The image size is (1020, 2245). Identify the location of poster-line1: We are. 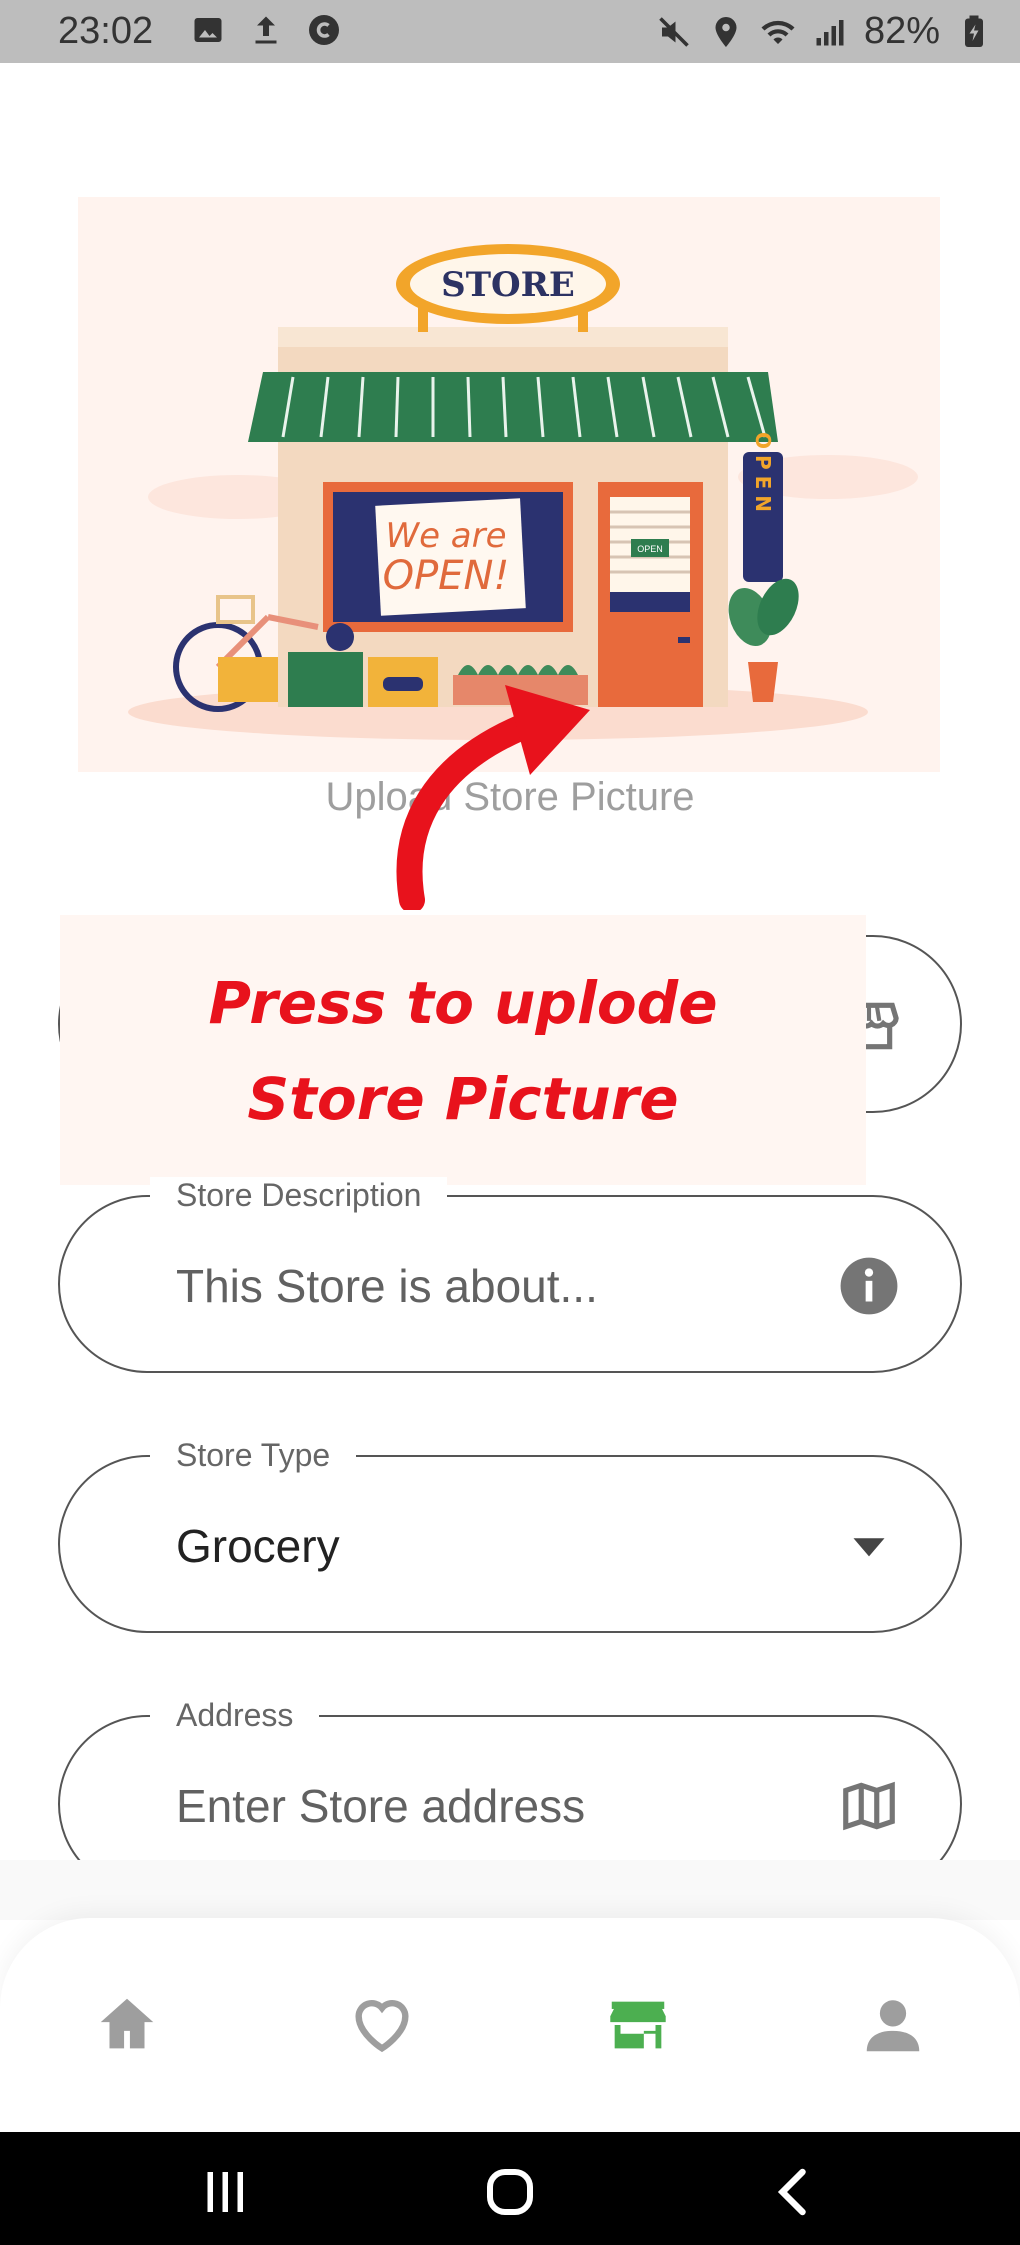
(445, 536).